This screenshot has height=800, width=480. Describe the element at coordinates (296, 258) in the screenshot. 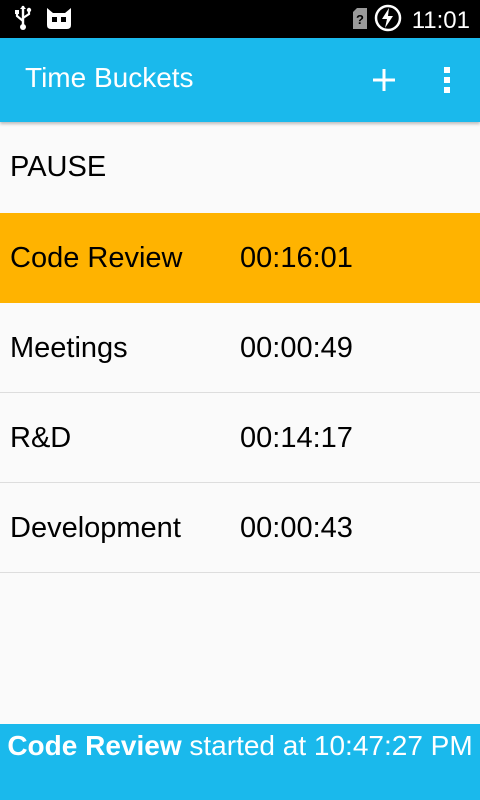

I see `bucket-time: 00:16:01` at that location.